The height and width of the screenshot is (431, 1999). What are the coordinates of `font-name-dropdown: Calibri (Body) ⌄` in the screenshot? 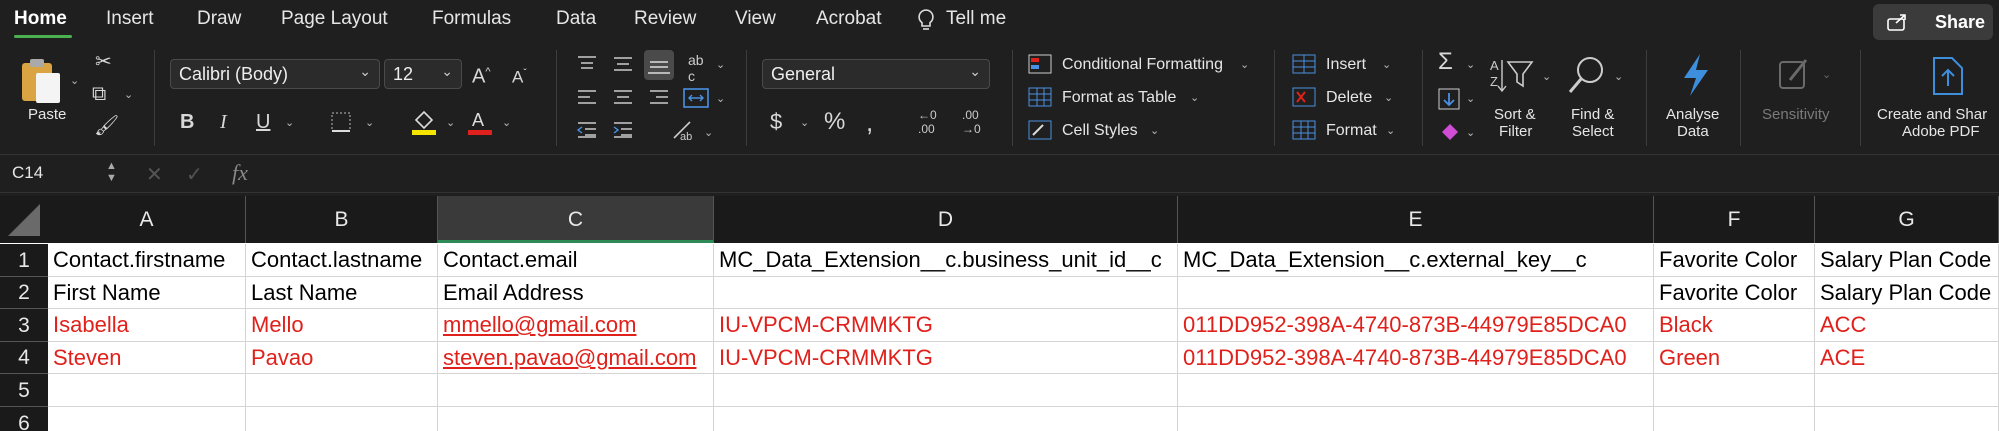 It's located at (275, 74).